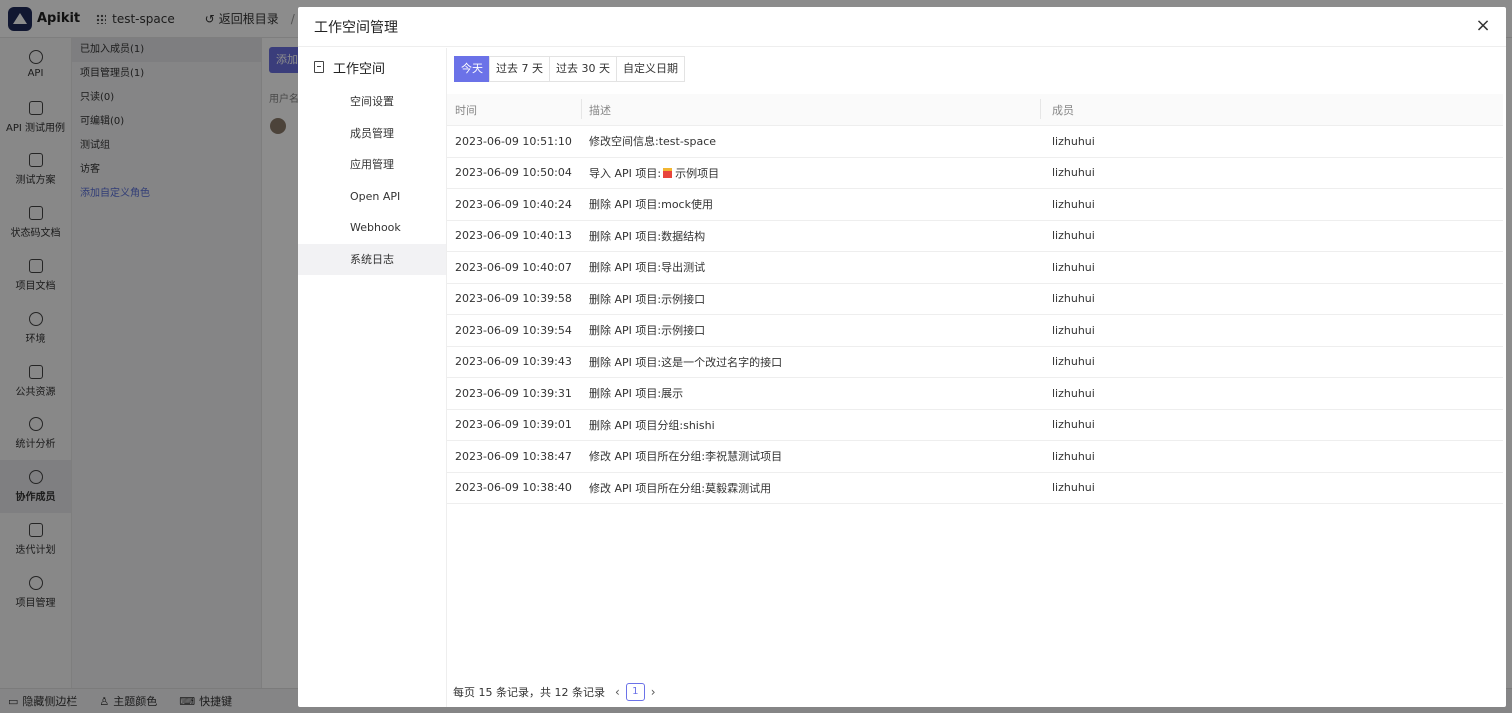 This screenshot has height=713, width=1512. What do you see at coordinates (636, 394) in the screenshot?
I see `cell-description: 删除 API 项目:展示` at bounding box center [636, 394].